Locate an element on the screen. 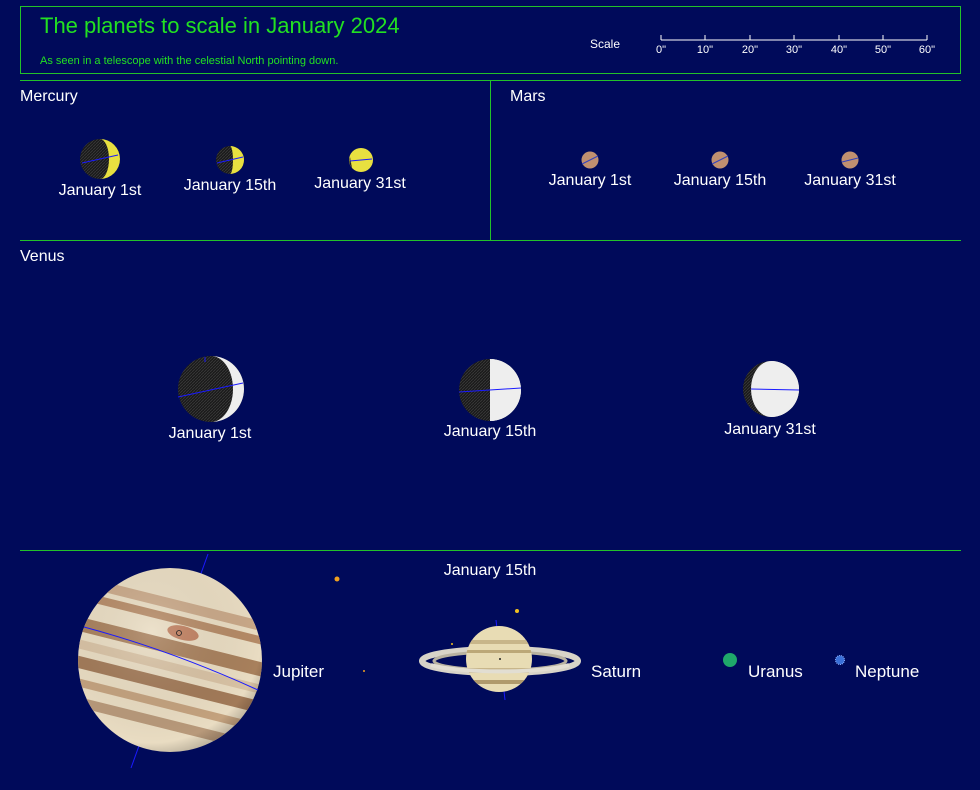 The image size is (980, 790). jupiter-disc is located at coordinates (221, 661).